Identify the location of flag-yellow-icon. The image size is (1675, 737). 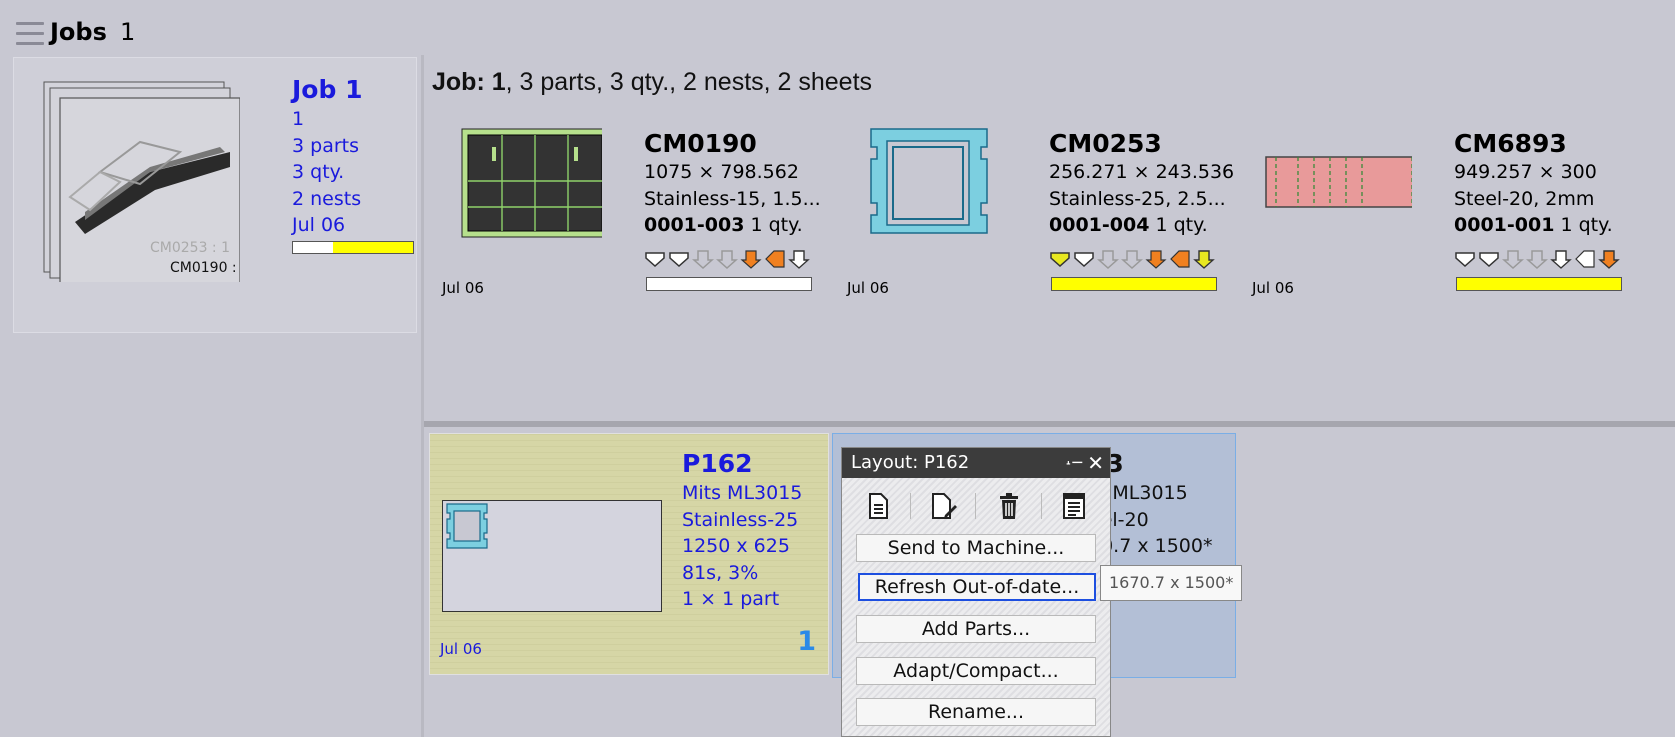
(1060, 260).